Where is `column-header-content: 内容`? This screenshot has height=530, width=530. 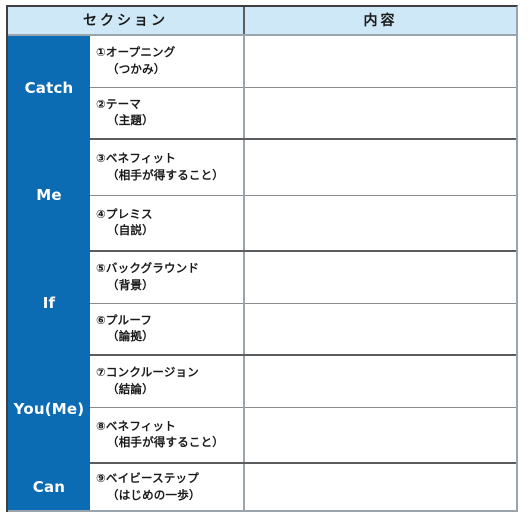
column-header-content: 内容 is located at coordinates (380, 21).